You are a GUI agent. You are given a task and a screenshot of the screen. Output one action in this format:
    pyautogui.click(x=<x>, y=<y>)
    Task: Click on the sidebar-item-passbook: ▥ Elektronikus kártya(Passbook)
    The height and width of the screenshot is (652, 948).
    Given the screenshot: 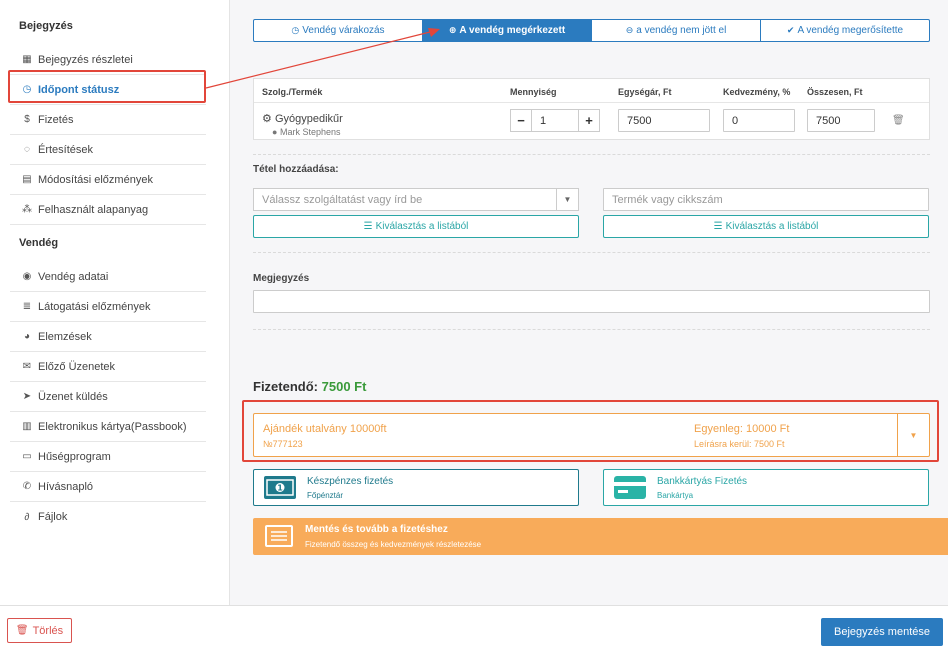 What is the action you would take?
    pyautogui.click(x=108, y=427)
    